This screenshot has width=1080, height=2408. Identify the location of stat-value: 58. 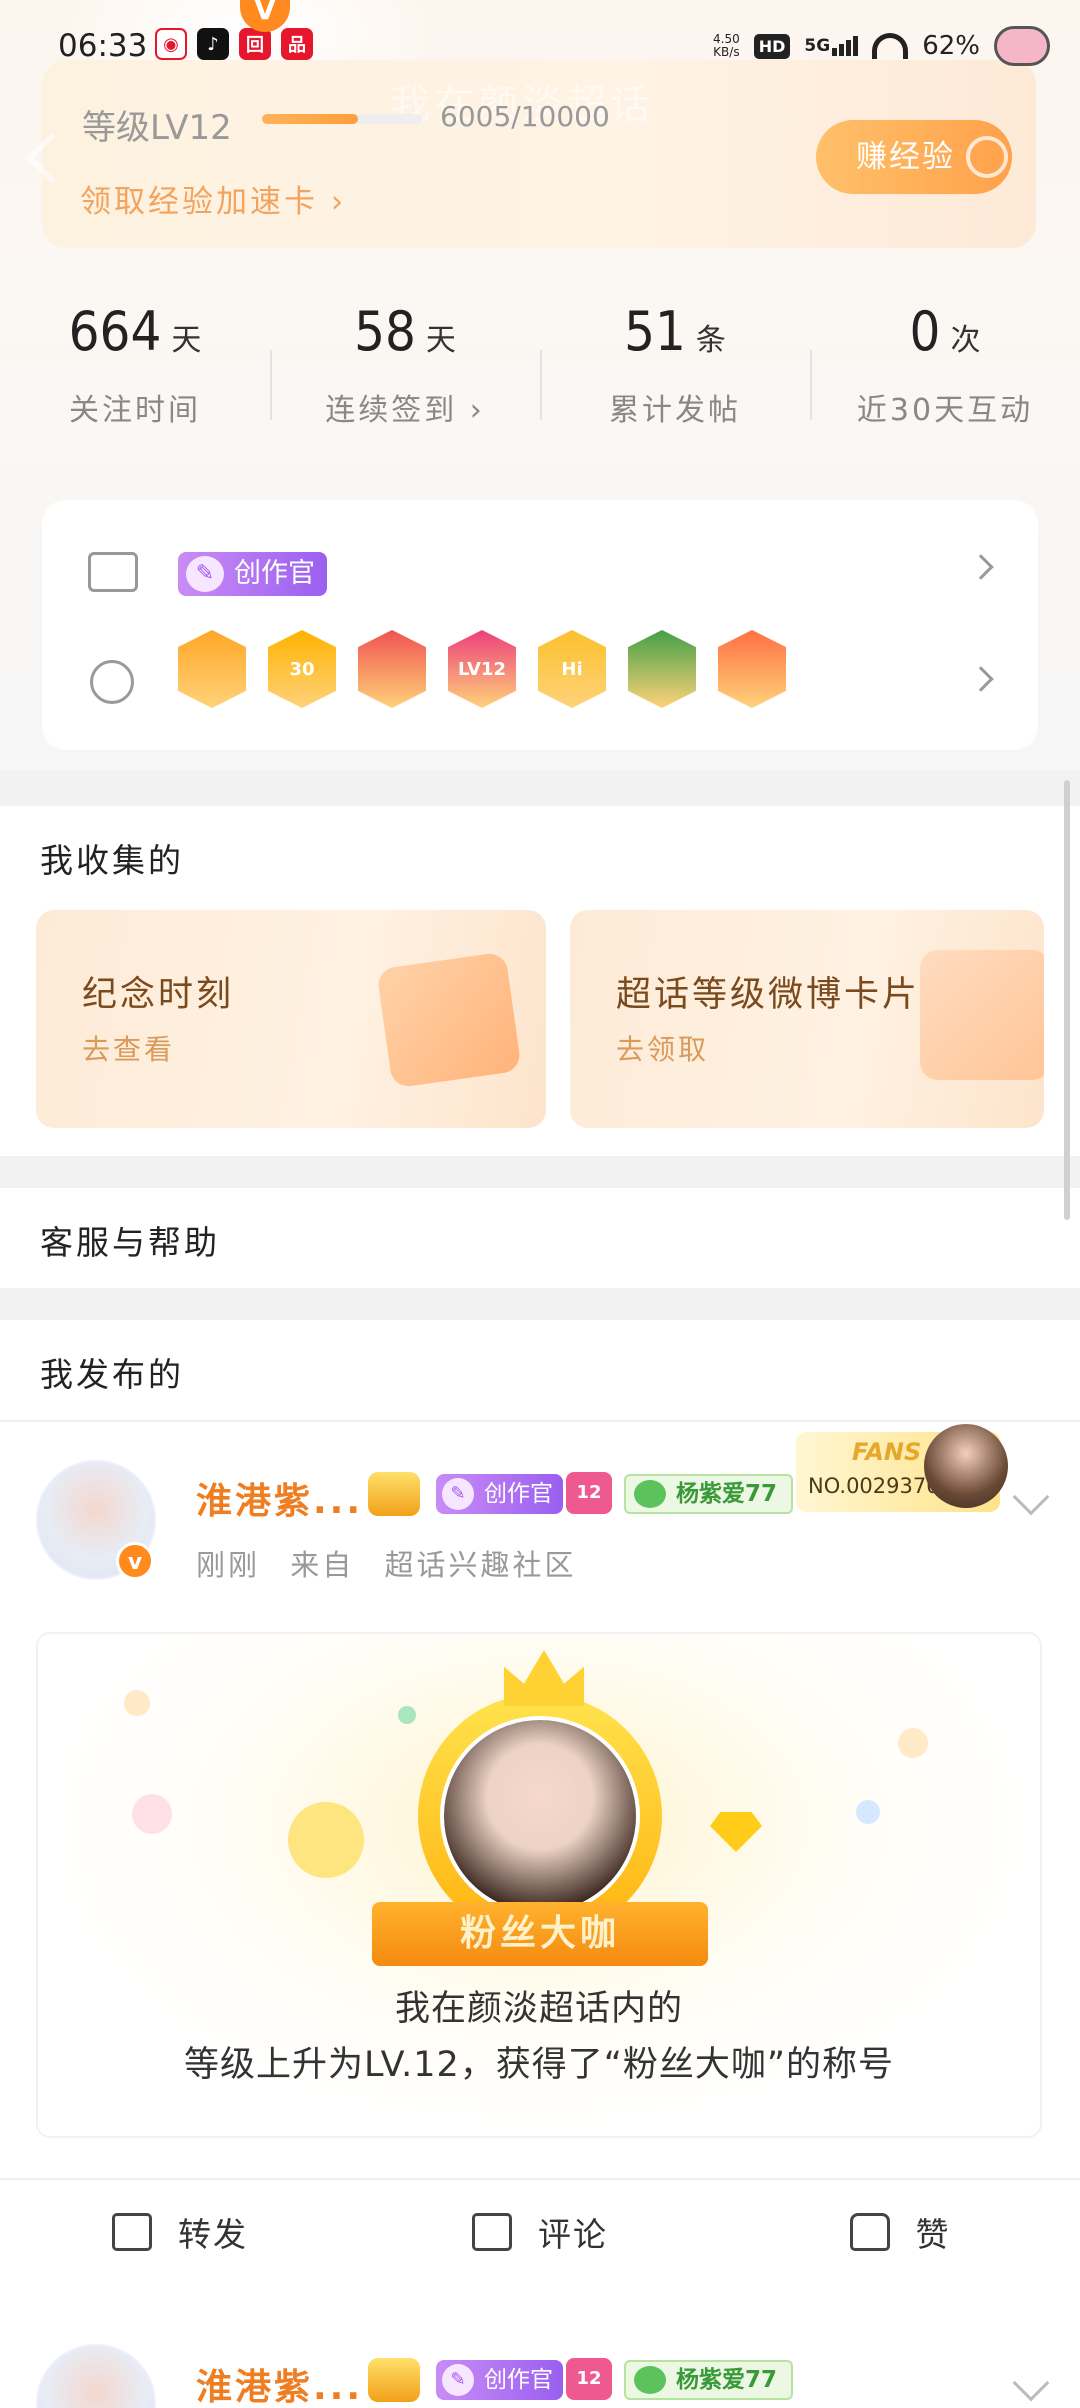
(385, 331).